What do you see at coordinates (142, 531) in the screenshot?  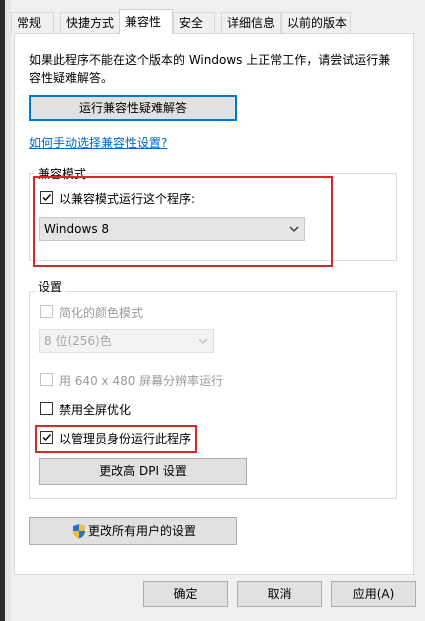 I see `change-all-users-label: 更改所有用户的设置` at bounding box center [142, 531].